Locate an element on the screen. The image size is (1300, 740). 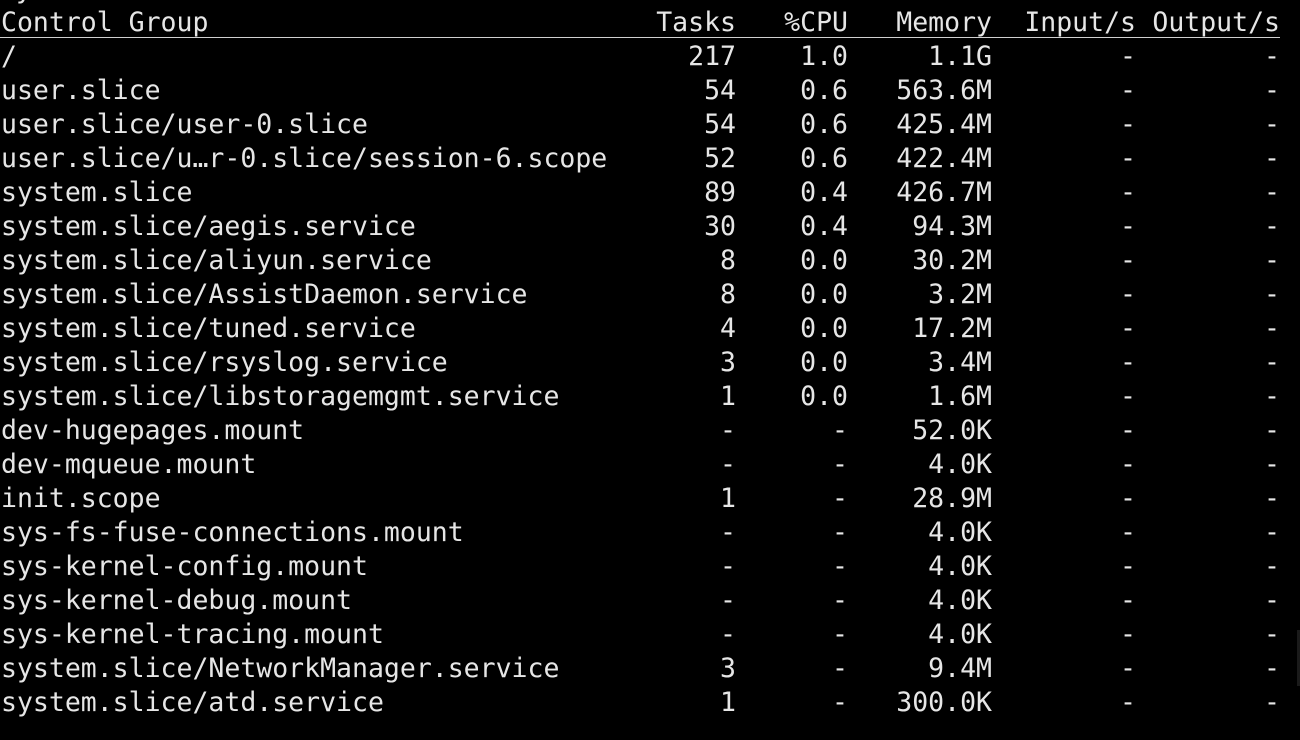
cell-control-group: system.slice is located at coordinates (97, 192).